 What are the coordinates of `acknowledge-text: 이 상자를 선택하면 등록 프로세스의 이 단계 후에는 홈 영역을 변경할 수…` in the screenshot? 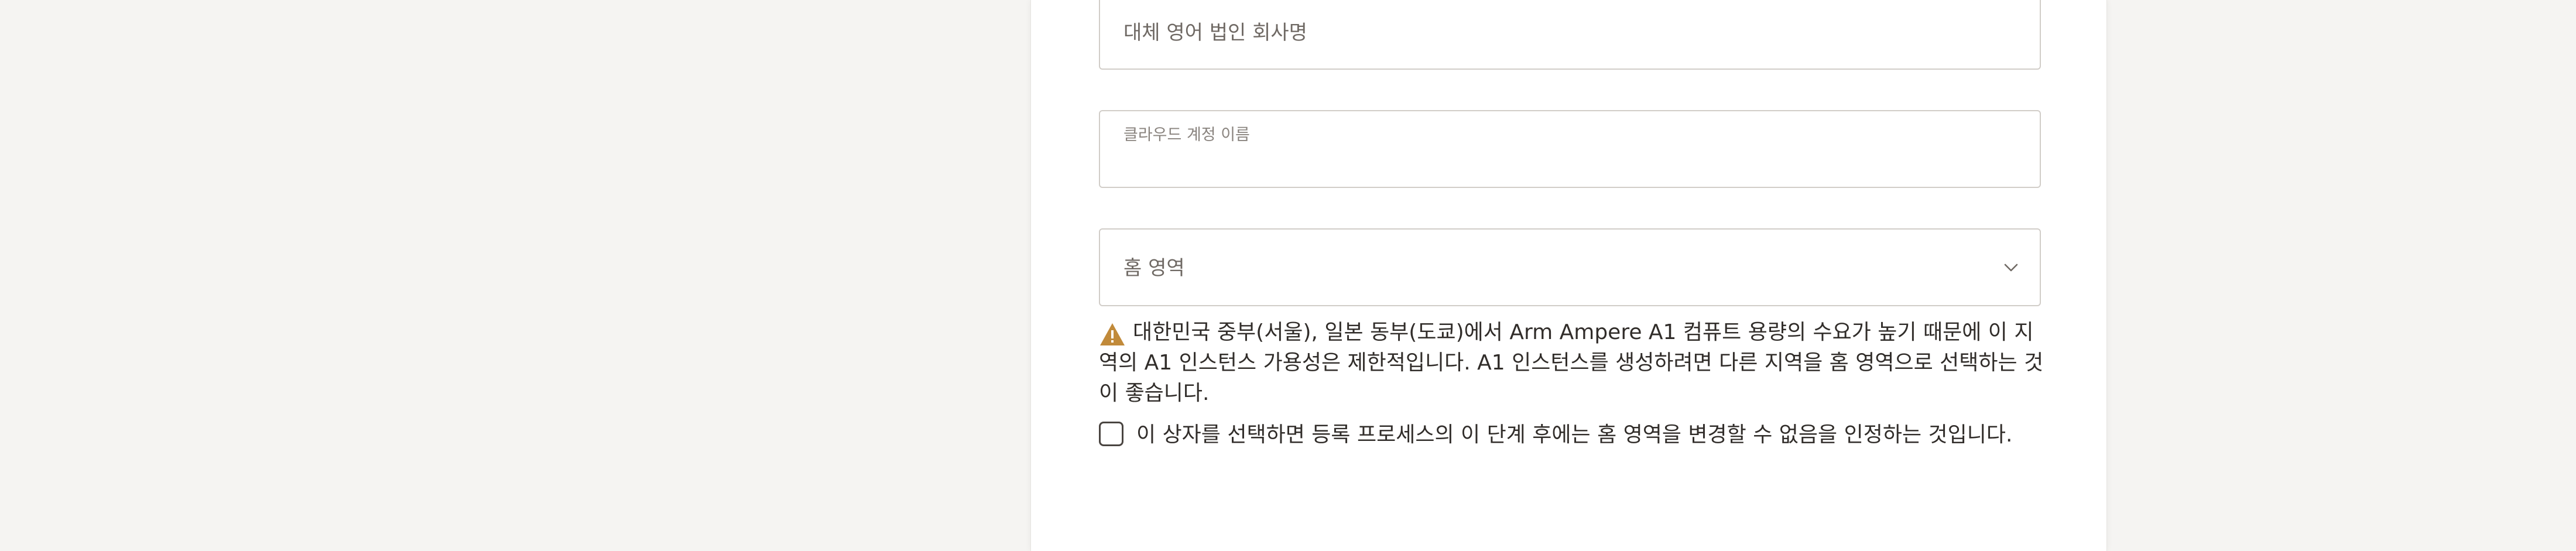 It's located at (1591, 435).